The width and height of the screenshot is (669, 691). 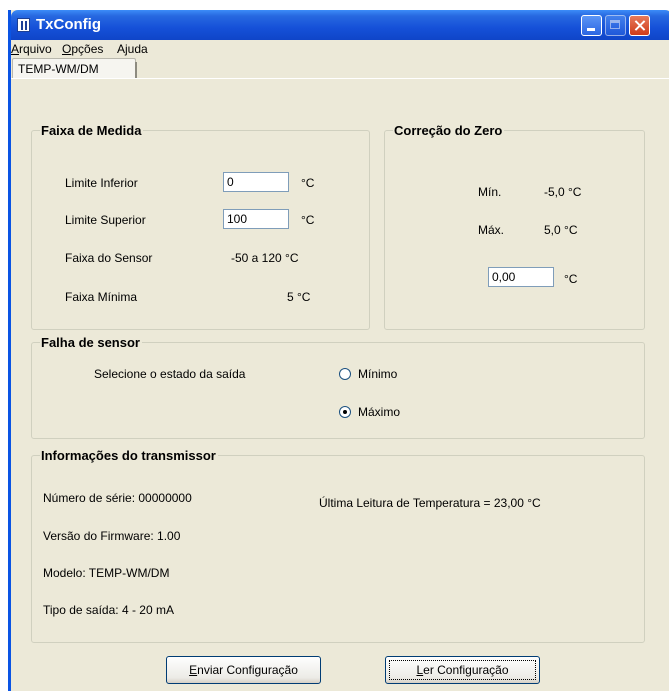 I want to click on menu-arquivo: Arquivo, so click(x=31, y=49).